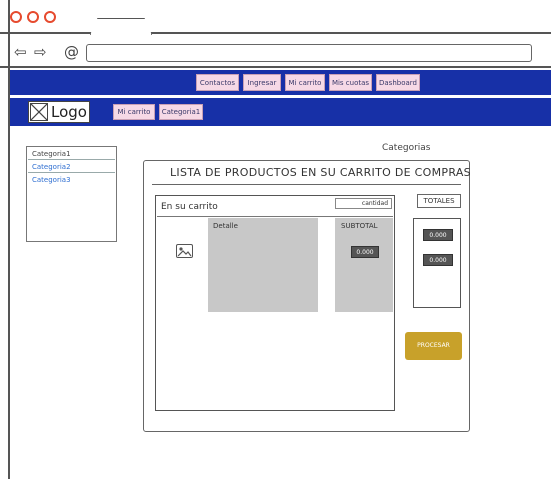 This screenshot has width=551, height=479. I want to click on nav-ingresar: Ingresar, so click(262, 82).